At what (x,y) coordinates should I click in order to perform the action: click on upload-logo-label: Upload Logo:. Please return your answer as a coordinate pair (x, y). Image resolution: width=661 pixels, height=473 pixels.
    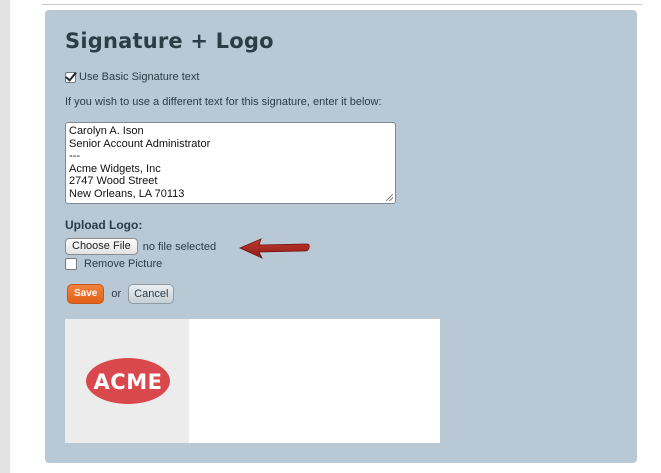
    Looking at the image, I should click on (104, 225).